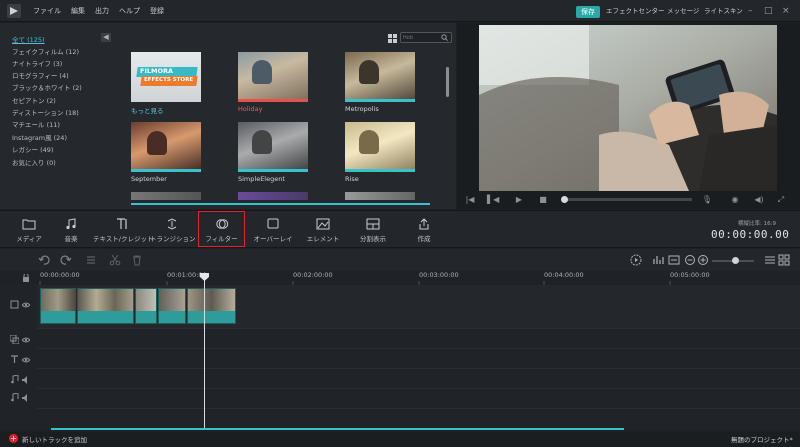 The width and height of the screenshot is (800, 447). Describe the element at coordinates (204, 353) in the screenshot. I see `playhead` at that location.